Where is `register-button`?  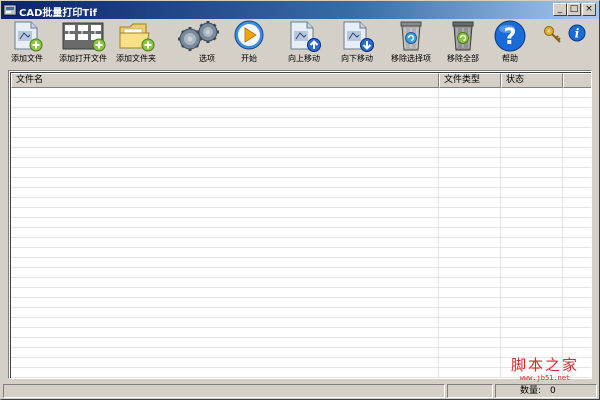 register-button is located at coordinates (553, 43).